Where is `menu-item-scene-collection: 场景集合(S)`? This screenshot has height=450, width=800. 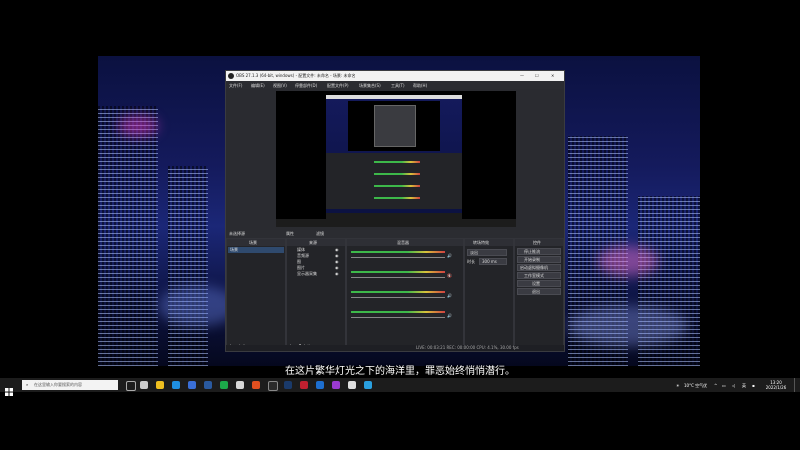 menu-item-scene-collection: 场景集合(S) is located at coordinates (370, 85).